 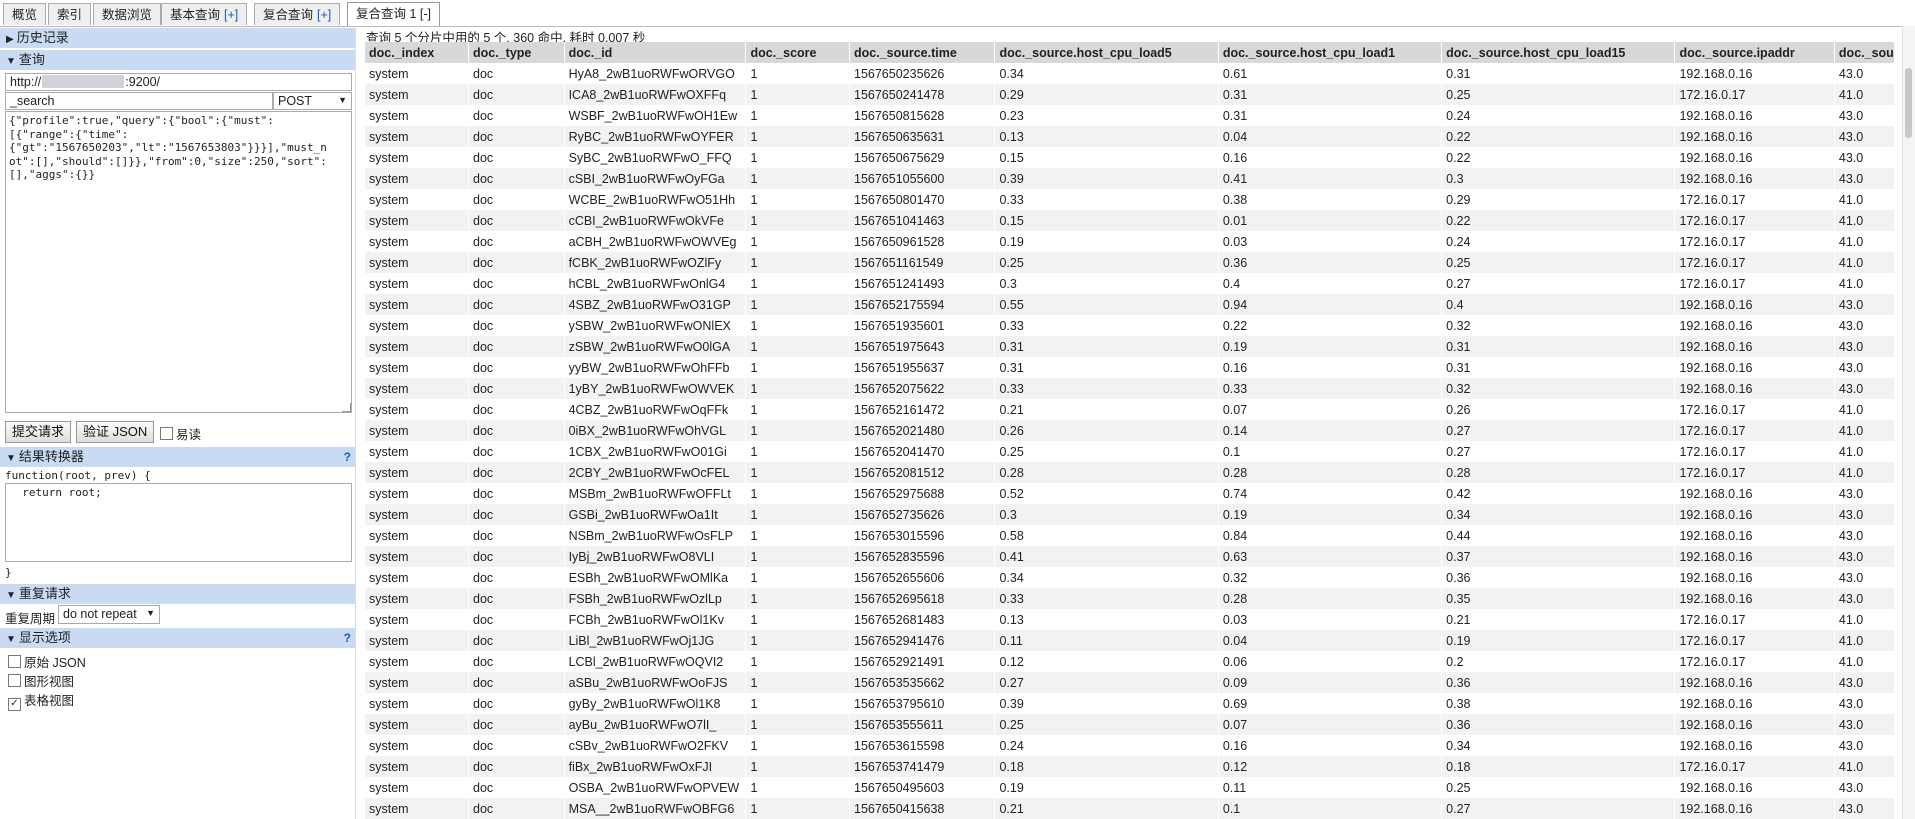 I want to click on table-cell: 172.16.0.17, so click(x=1754, y=409).